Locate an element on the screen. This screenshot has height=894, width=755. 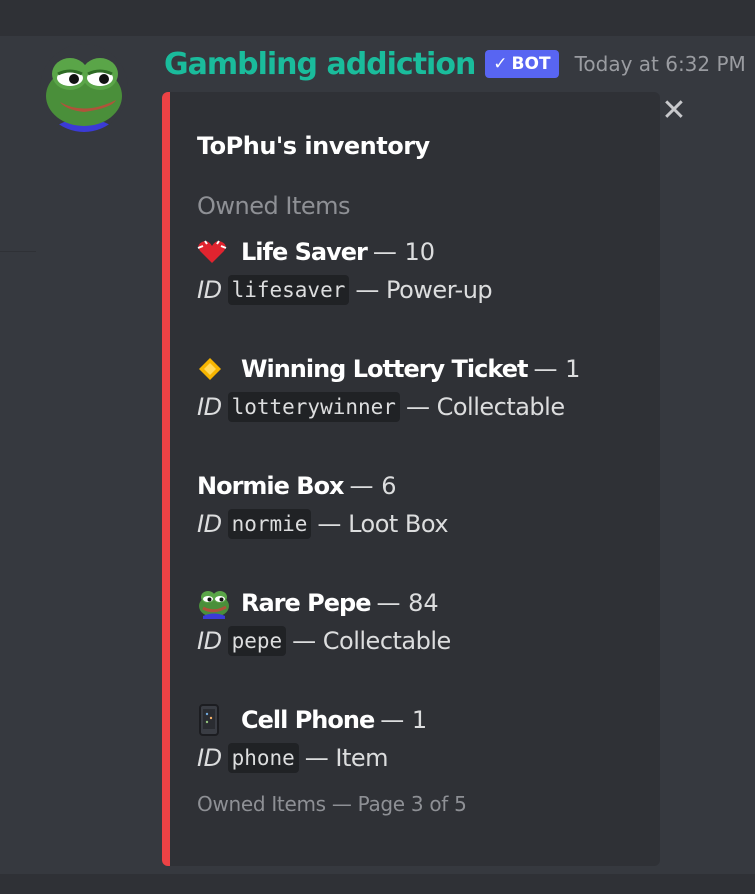
avatar is located at coordinates (84, 88).